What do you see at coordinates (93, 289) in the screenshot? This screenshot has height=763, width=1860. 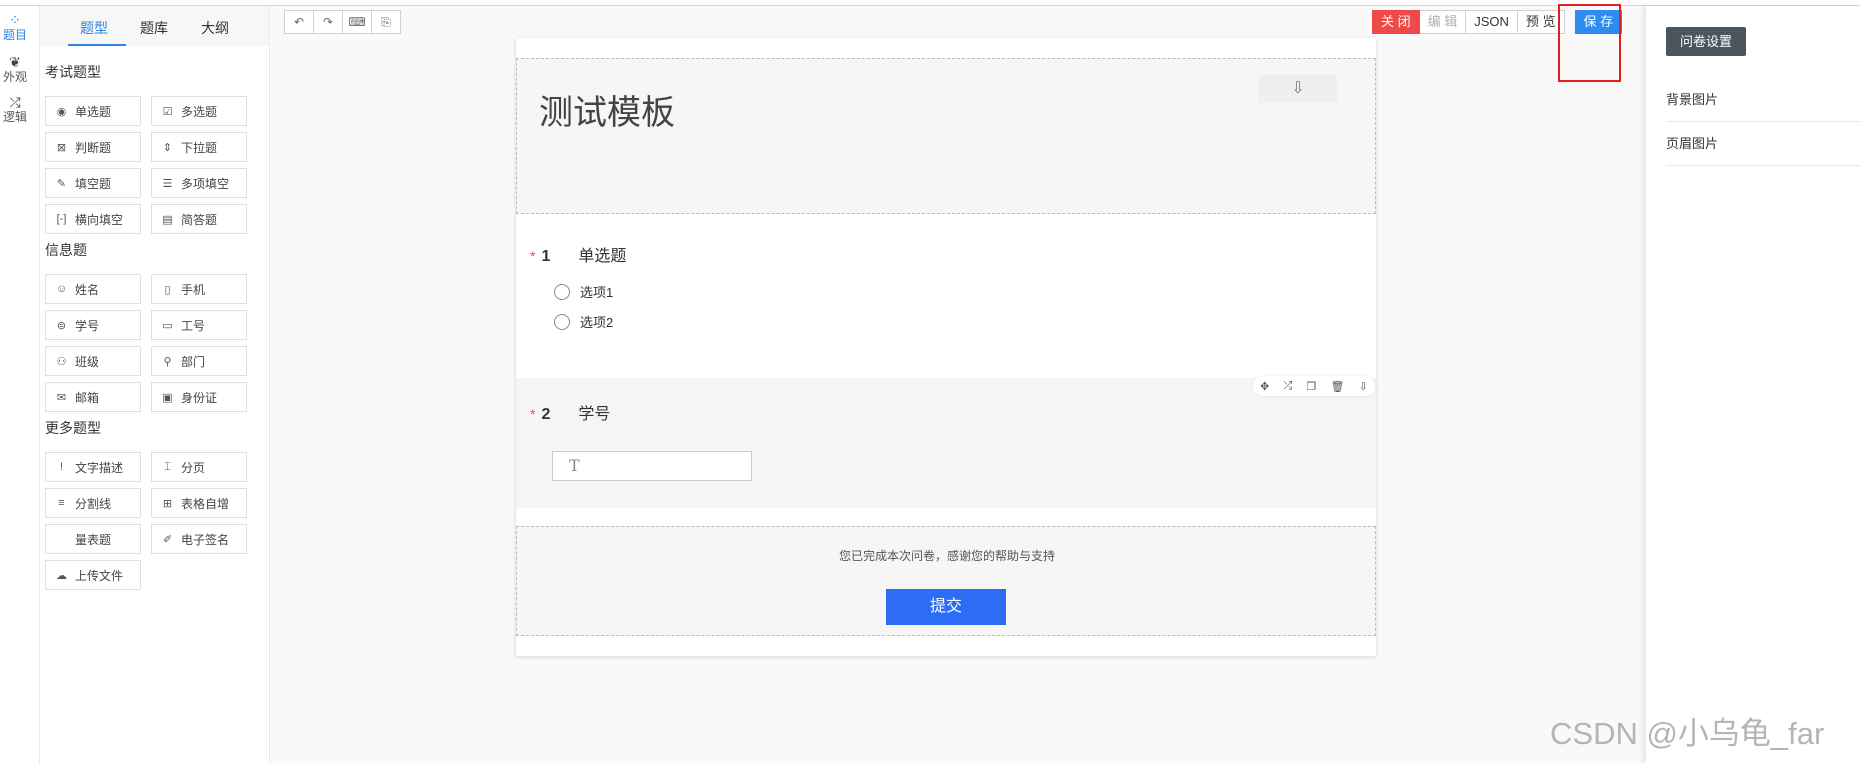 I see `question-type-button: ☺ 姓名` at bounding box center [93, 289].